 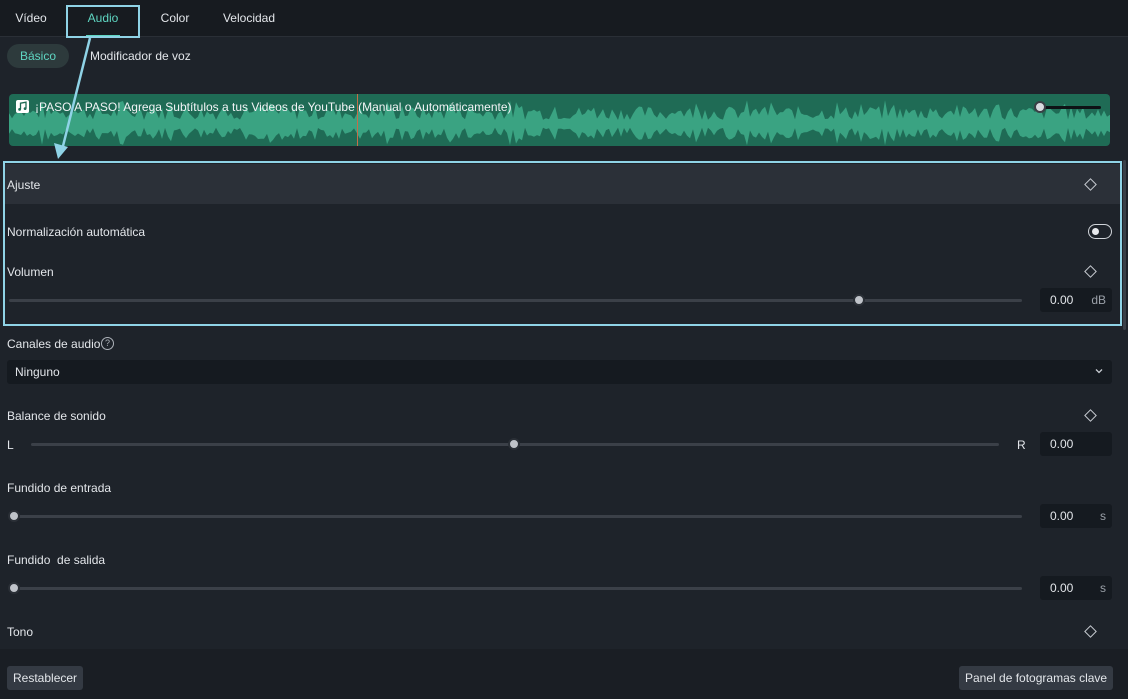 I want to click on volume-slider-knob, so click(x=858, y=300).